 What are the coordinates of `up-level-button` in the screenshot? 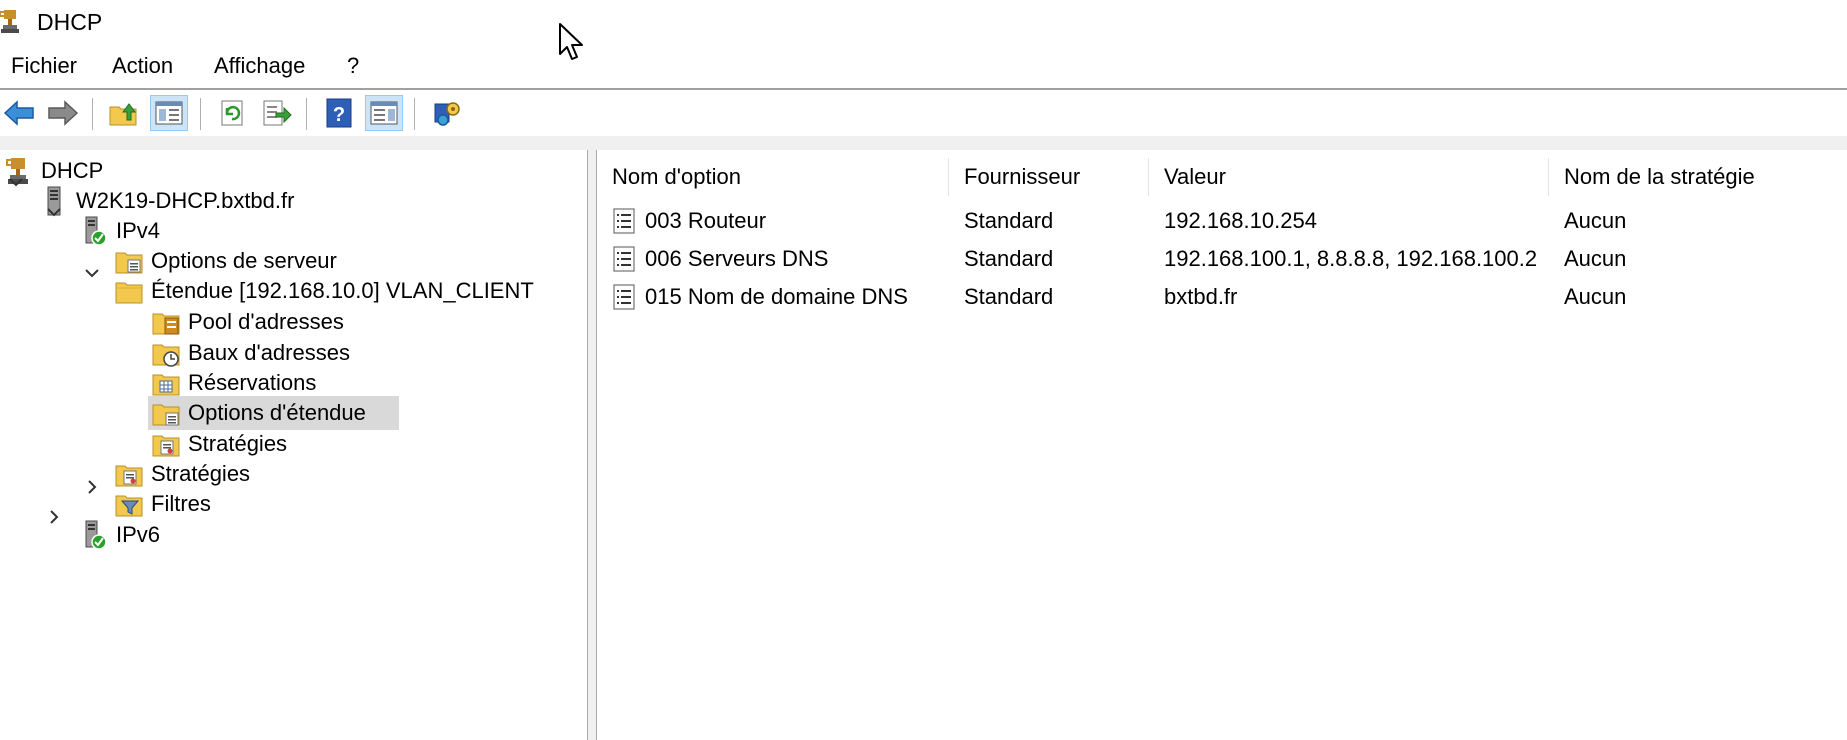 It's located at (123, 113).